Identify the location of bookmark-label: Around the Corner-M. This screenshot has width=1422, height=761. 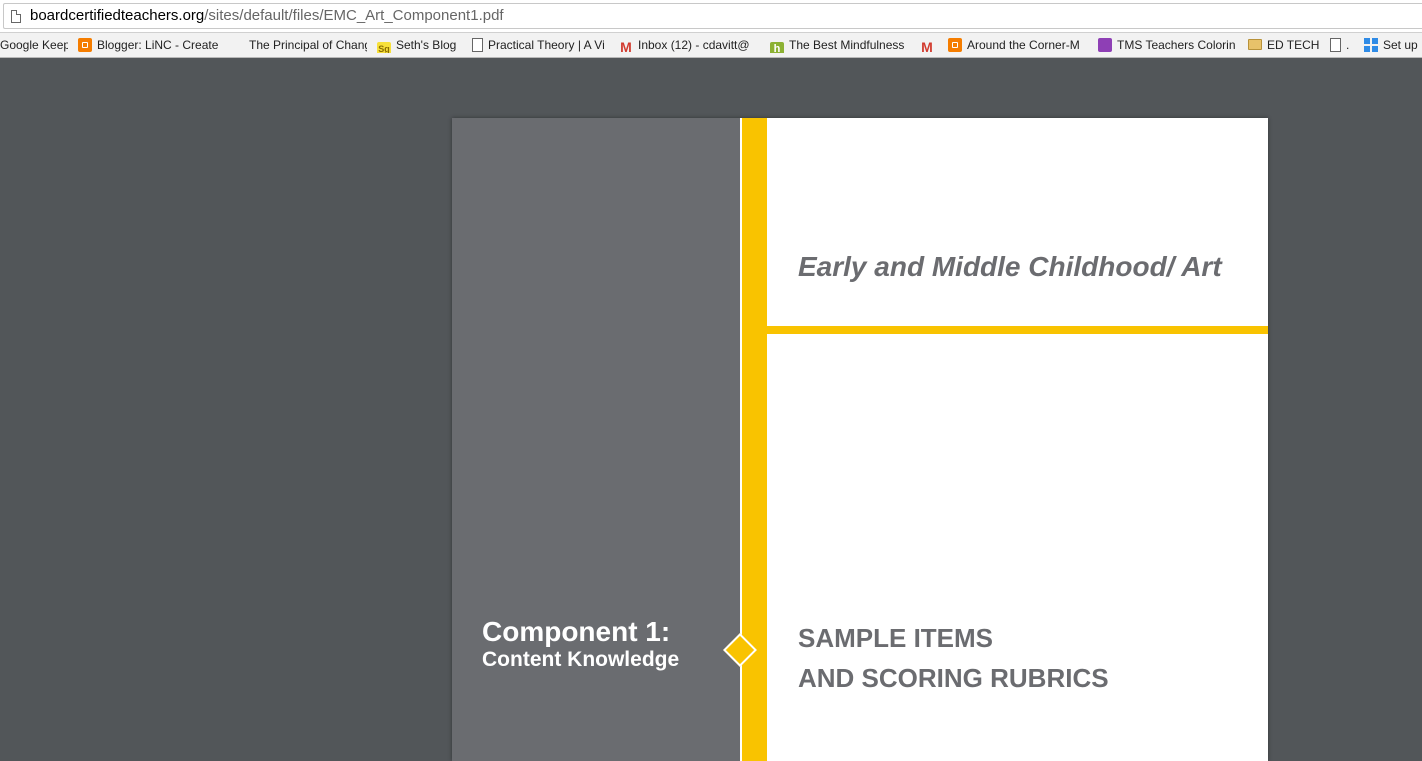
(1023, 45).